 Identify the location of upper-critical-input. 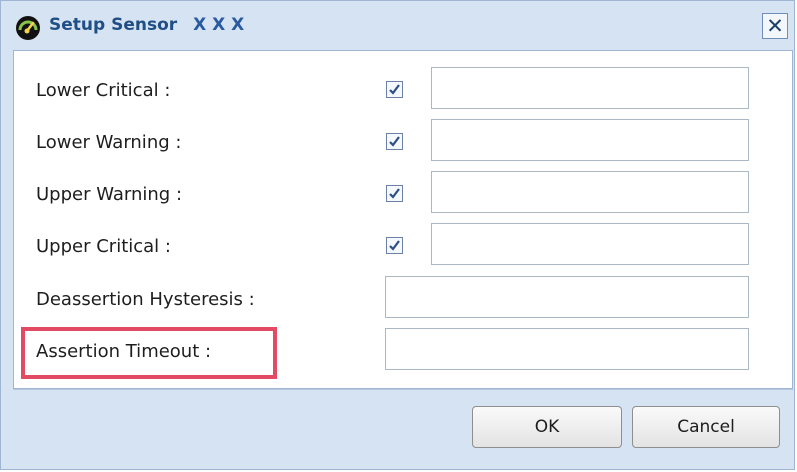
(590, 244).